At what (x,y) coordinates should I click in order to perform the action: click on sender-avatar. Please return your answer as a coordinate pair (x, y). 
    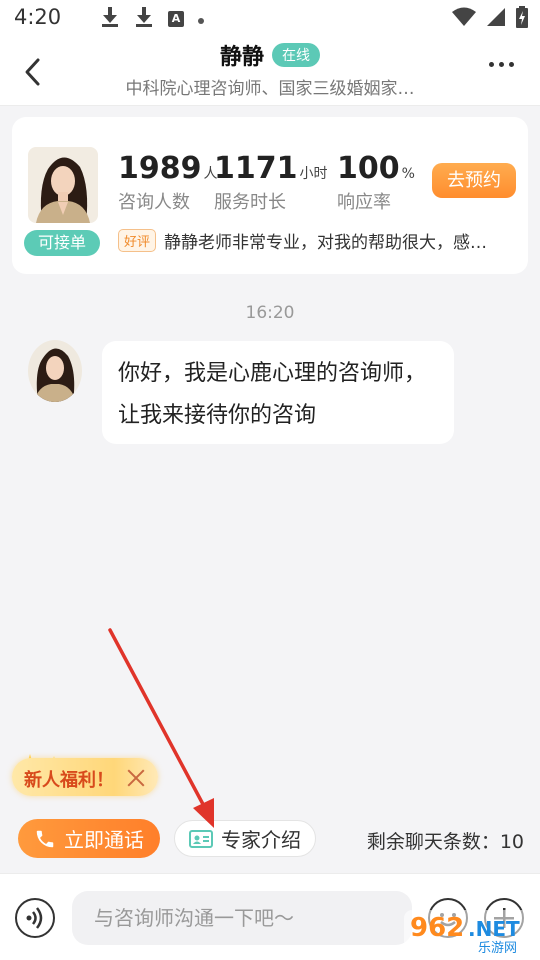
    Looking at the image, I should click on (55, 371).